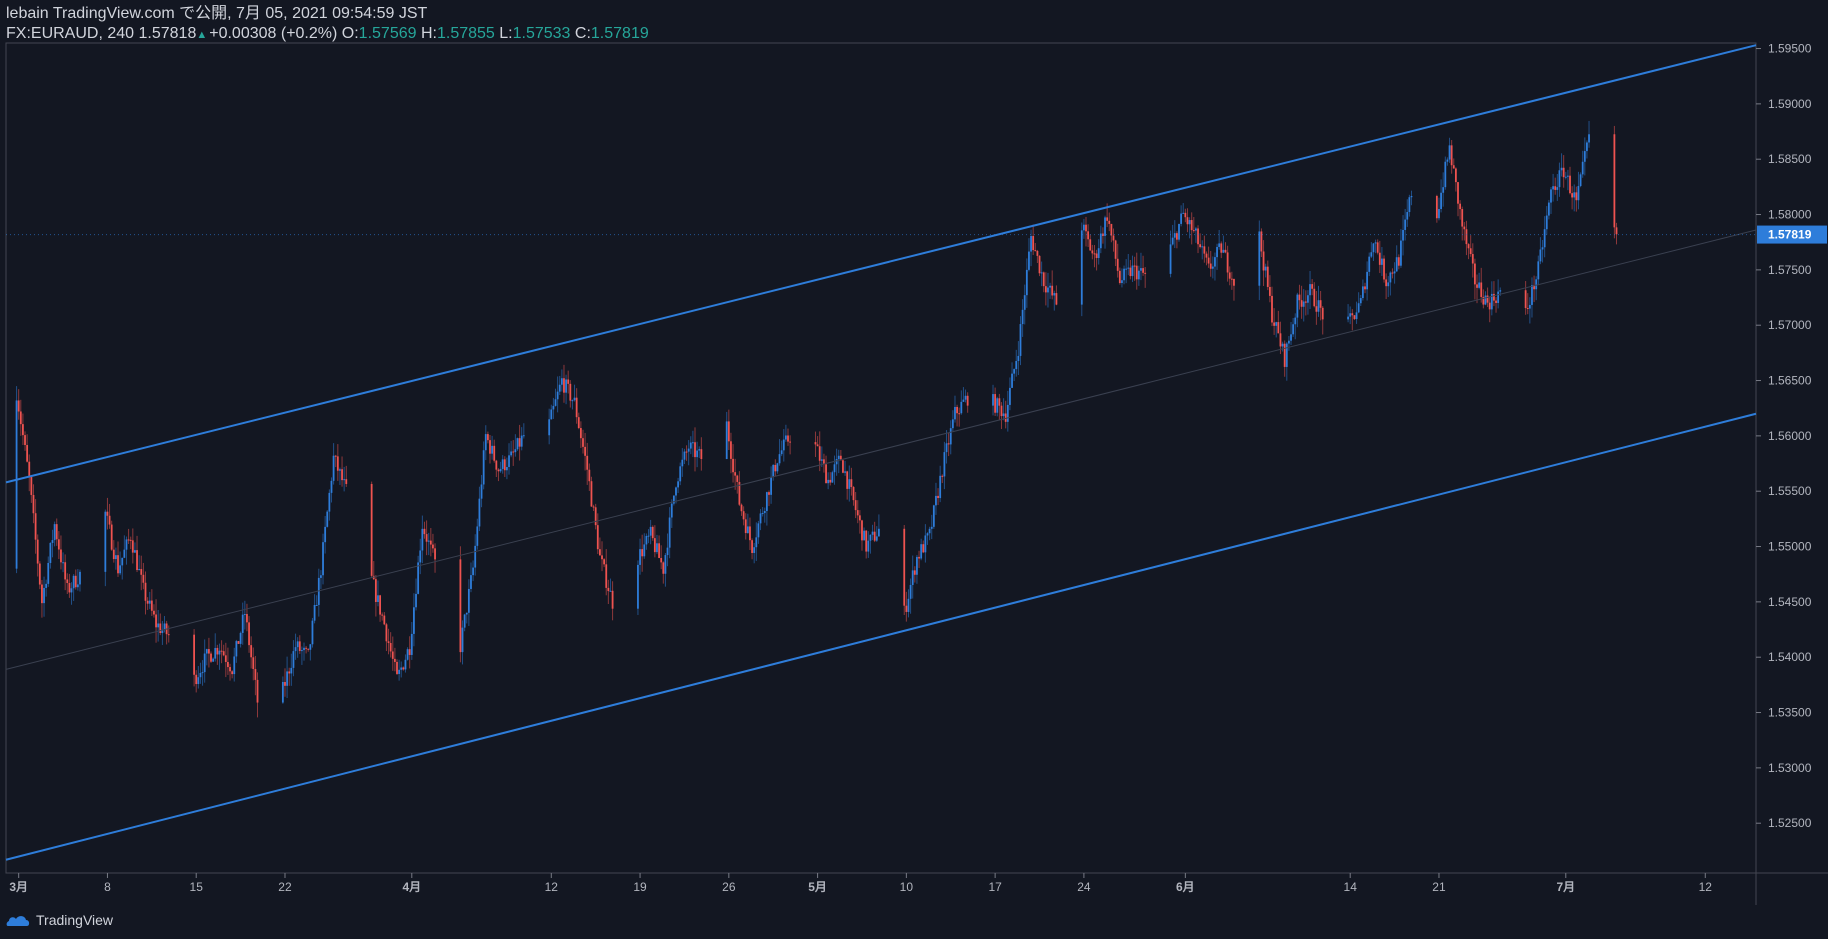 The width and height of the screenshot is (1828, 939). I want to click on footer: TradingView, so click(59, 920).